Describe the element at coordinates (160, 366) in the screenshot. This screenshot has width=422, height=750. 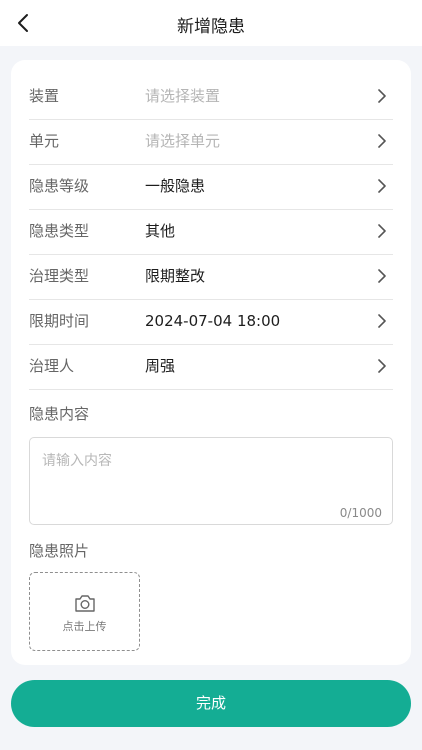
I see `responsible-person-value: 周强` at that location.